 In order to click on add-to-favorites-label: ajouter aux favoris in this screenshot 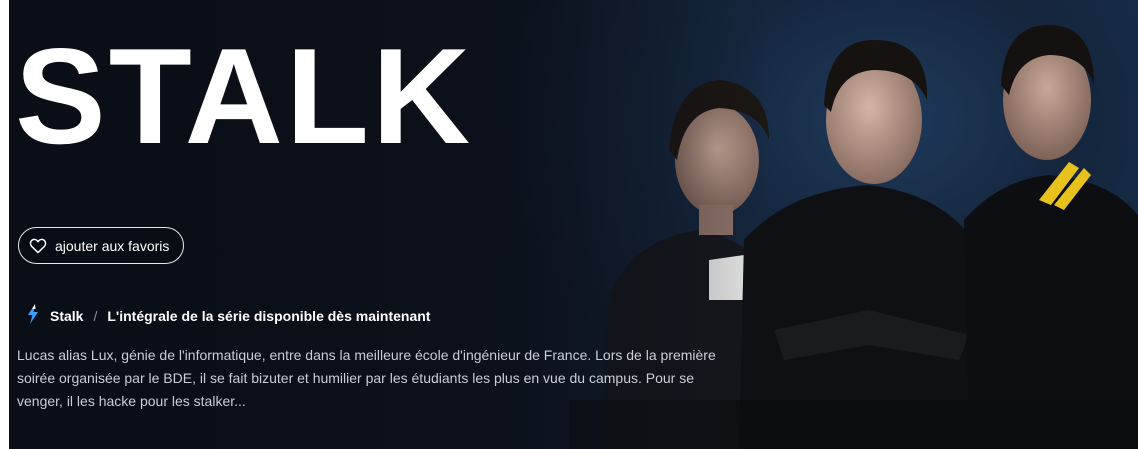, I will do `click(112, 245)`.